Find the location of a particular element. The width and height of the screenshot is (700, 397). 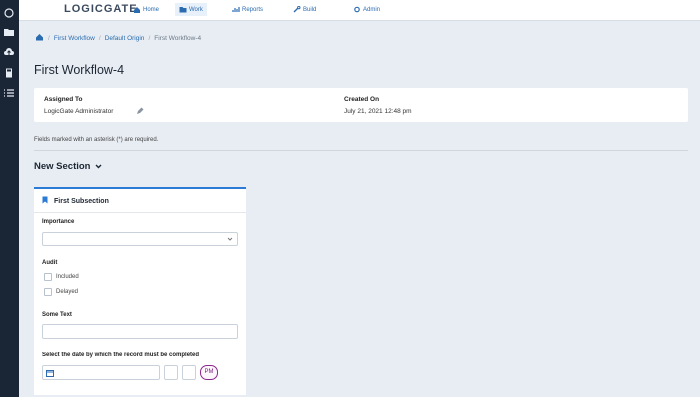

gear-icon is located at coordinates (357, 9).